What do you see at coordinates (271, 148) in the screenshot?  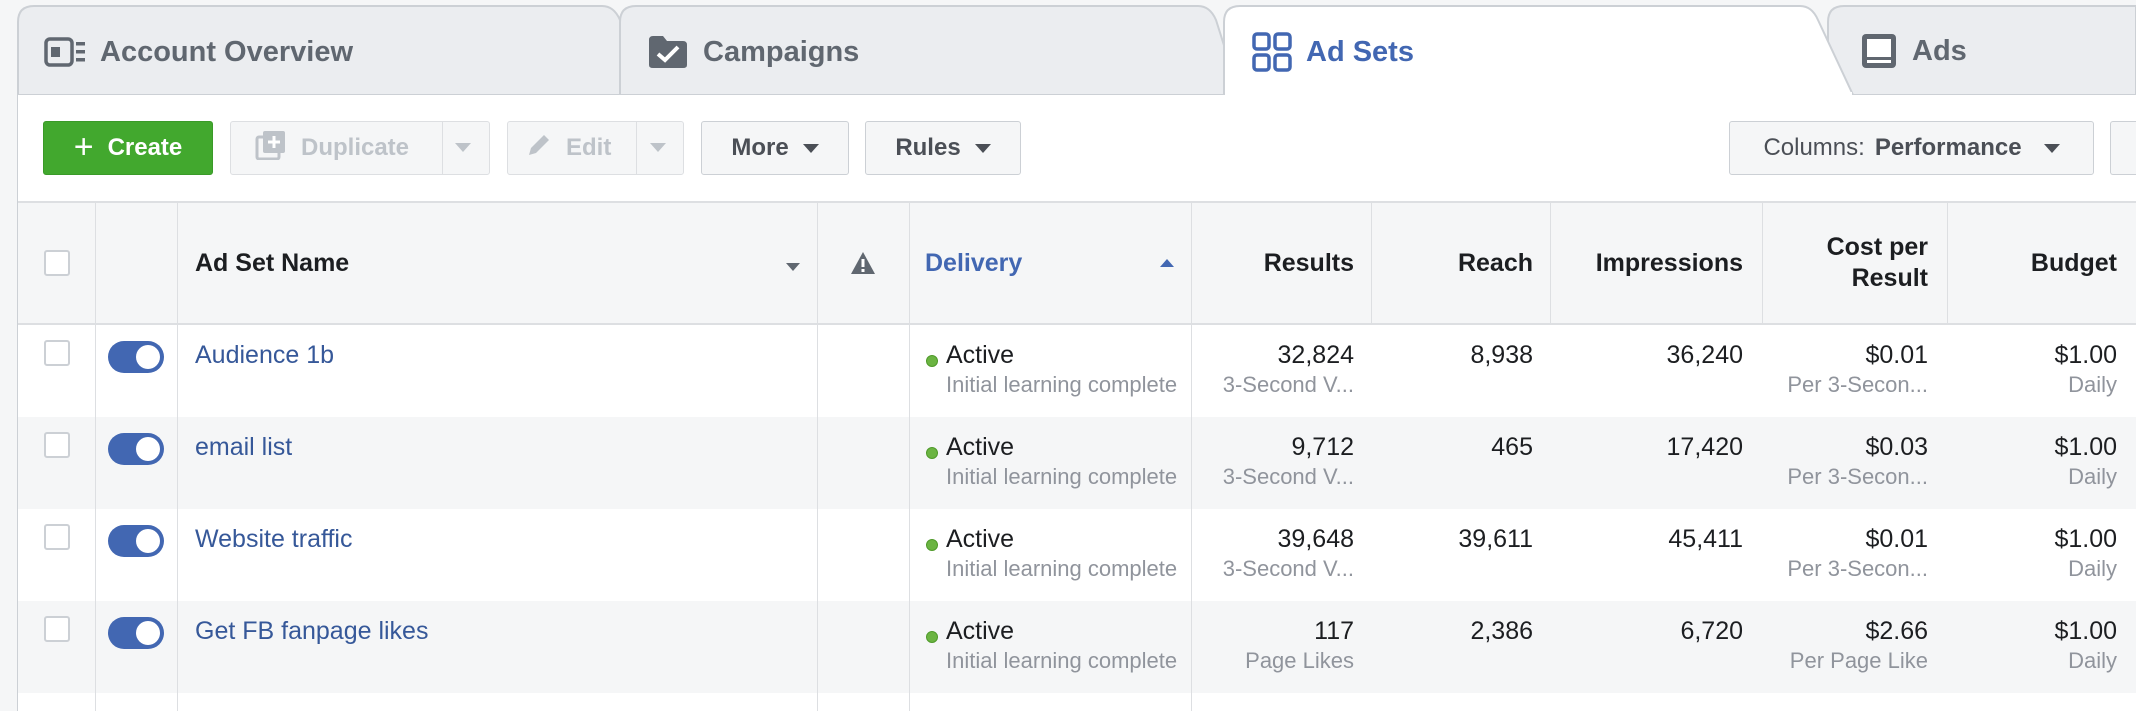 I see `duplicate-icon` at bounding box center [271, 148].